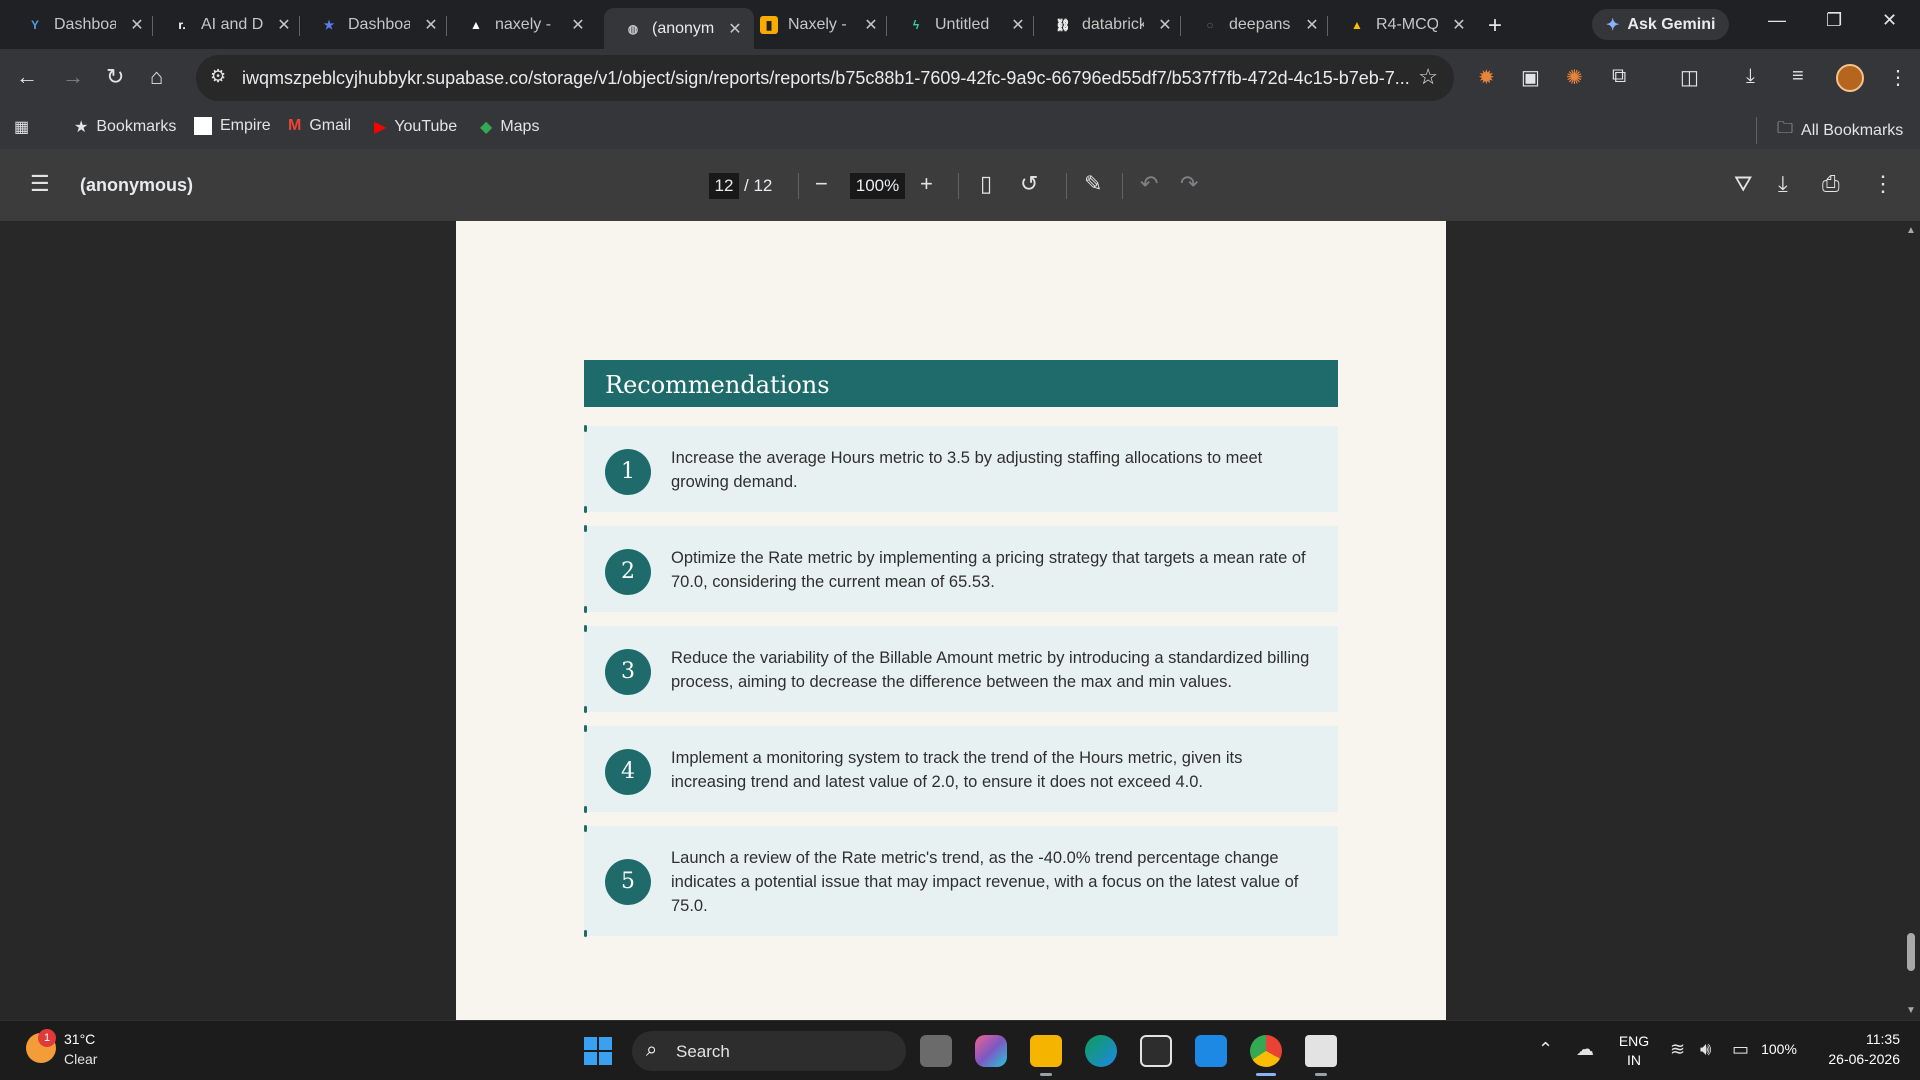  Describe the element at coordinates (295, 125) in the screenshot. I see `gmail-icon: M` at that location.